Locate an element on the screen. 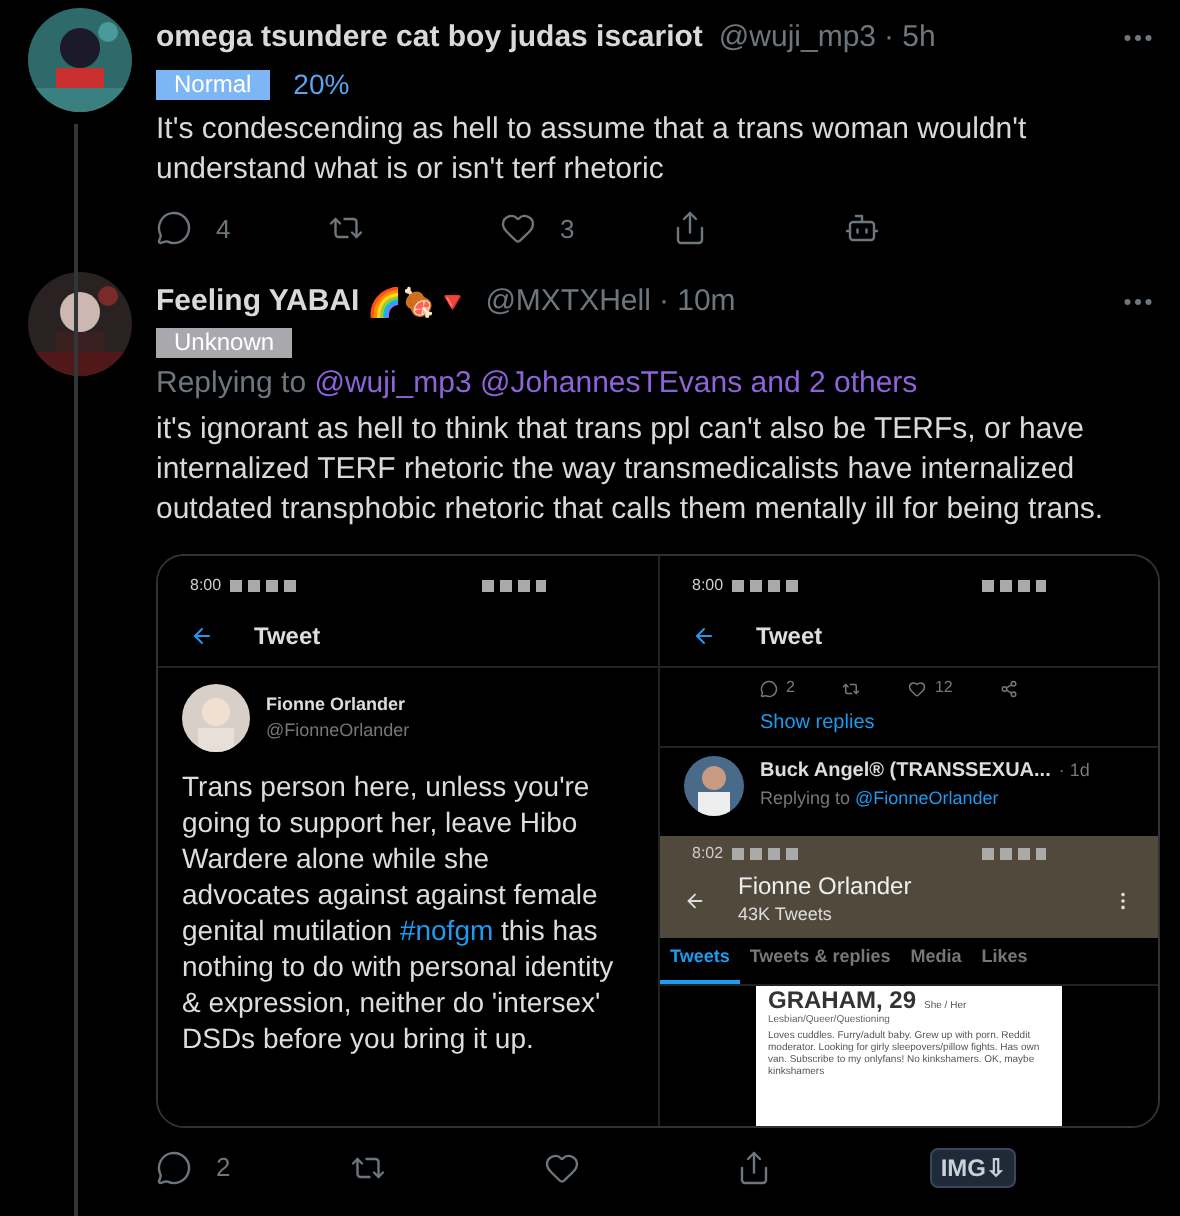 This screenshot has height=1216, width=1180. handle: @MXTXHell is located at coordinates (568, 302).